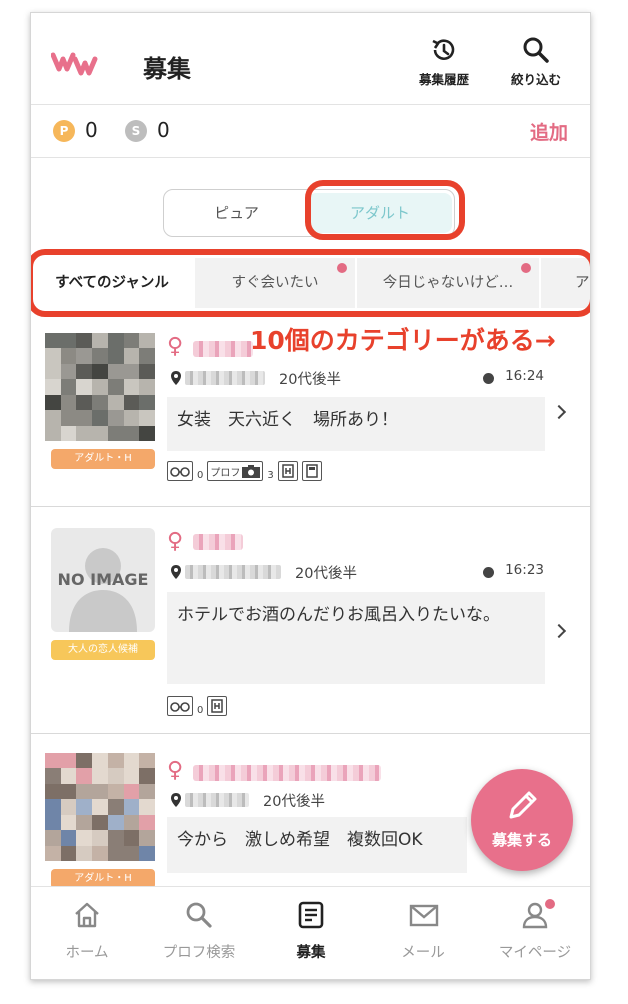  What do you see at coordinates (522, 820) in the screenshot?
I see `create-post-button: 募集する` at bounding box center [522, 820].